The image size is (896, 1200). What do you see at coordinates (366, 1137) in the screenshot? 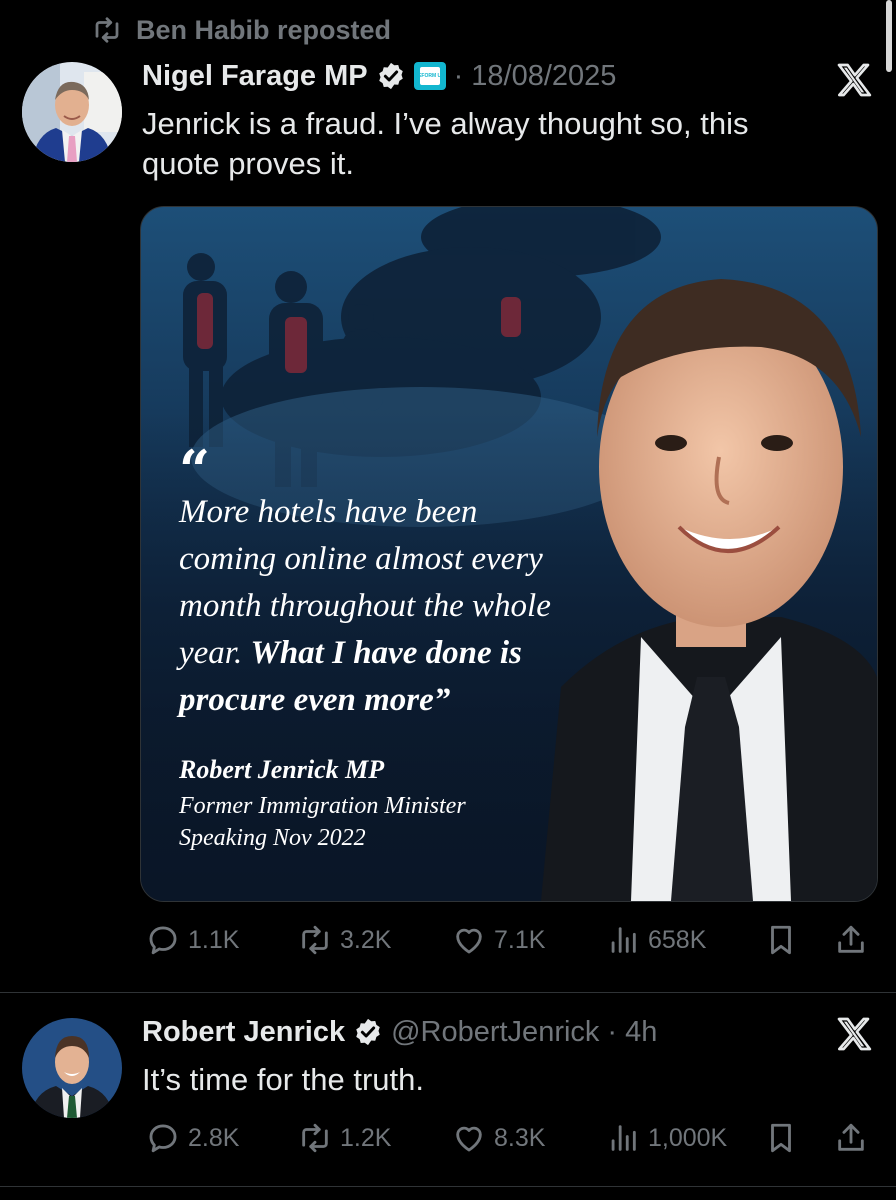
I see `repost-count: 1.2K` at bounding box center [366, 1137].